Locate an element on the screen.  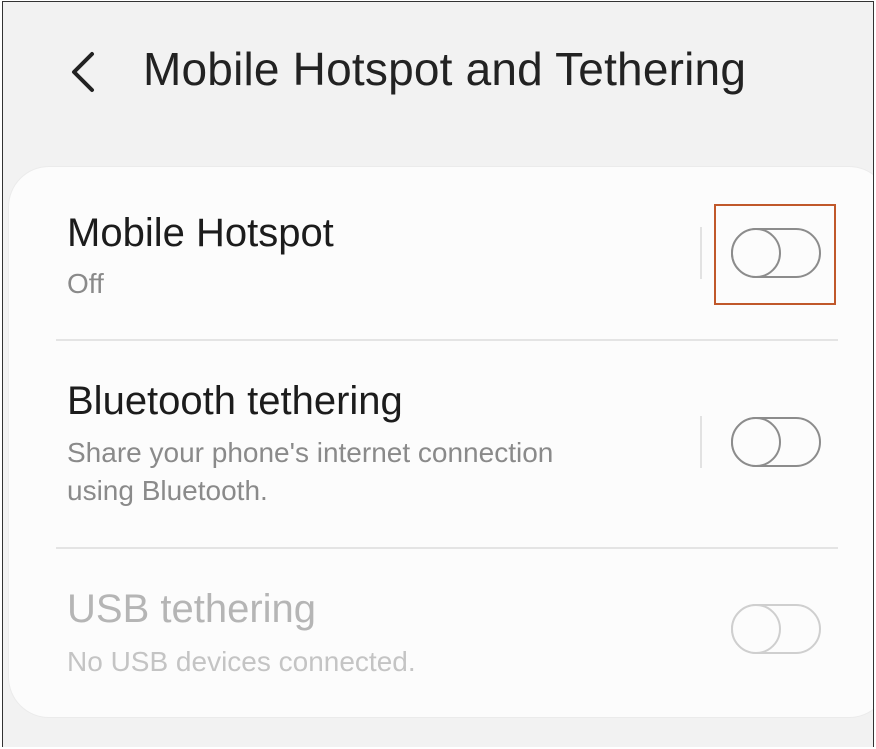
usb-tethering-status: No USB devices connected. is located at coordinates (241, 661).